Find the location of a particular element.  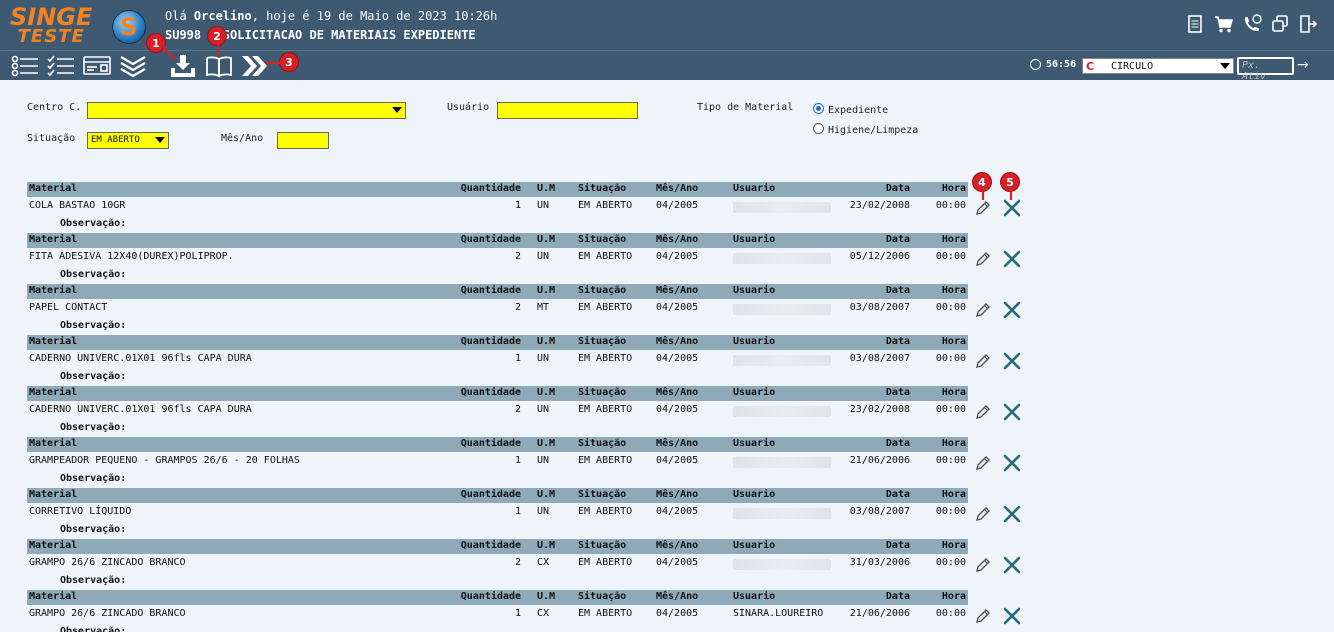

app-logo: SINGE TESTE is located at coordinates (51, 25).